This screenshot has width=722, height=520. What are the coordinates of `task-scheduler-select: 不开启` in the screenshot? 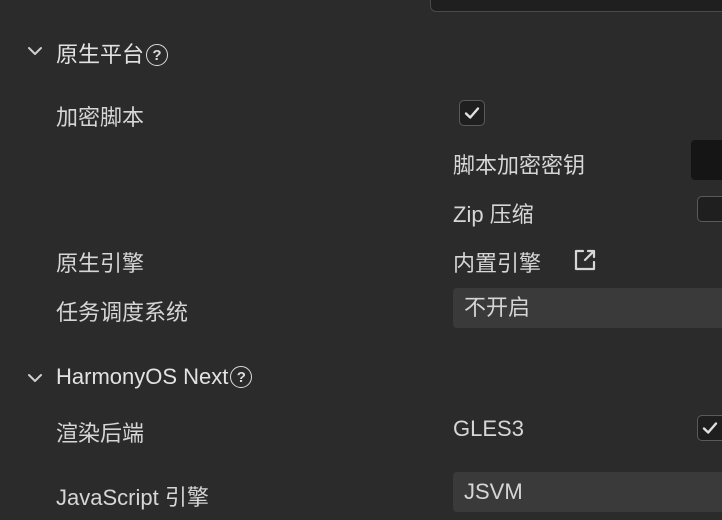 It's located at (587, 308).